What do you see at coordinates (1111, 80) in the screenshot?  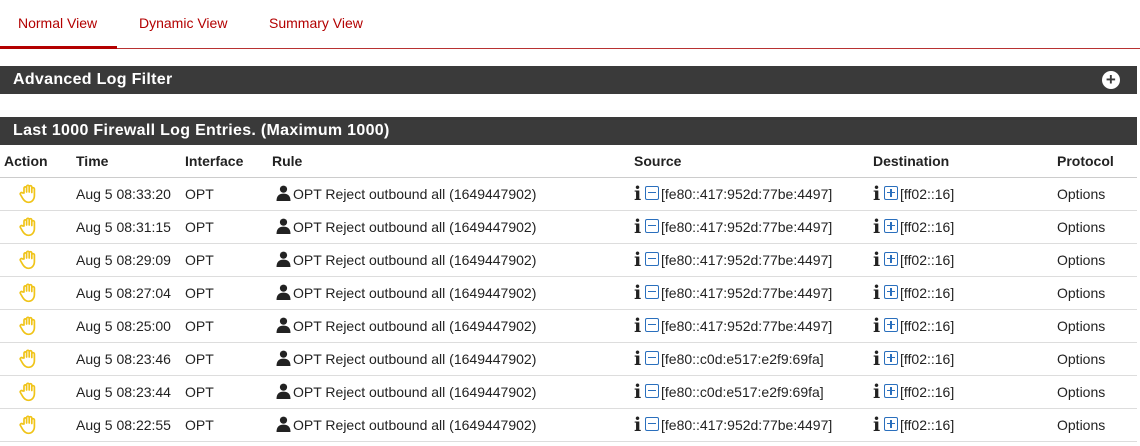 I see `plus-circle-icon: +` at bounding box center [1111, 80].